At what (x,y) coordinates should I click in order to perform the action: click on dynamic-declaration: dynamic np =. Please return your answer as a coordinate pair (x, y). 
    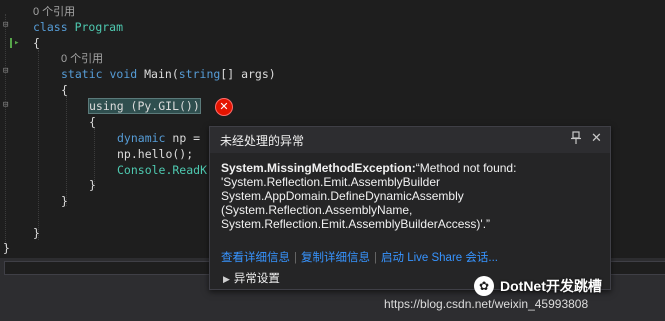
    Looking at the image, I should click on (162, 138).